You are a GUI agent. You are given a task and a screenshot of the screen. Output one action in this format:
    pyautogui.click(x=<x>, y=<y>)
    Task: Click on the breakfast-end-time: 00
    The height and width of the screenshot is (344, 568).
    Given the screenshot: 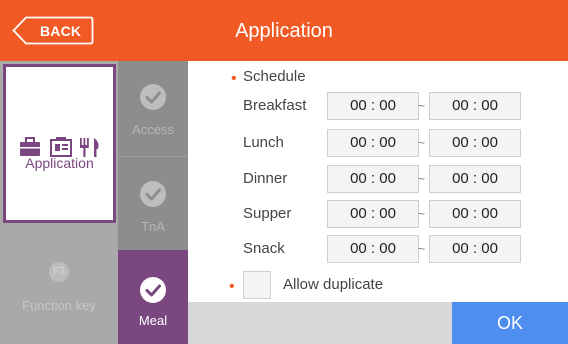 What is the action you would take?
    pyautogui.click(x=475, y=106)
    